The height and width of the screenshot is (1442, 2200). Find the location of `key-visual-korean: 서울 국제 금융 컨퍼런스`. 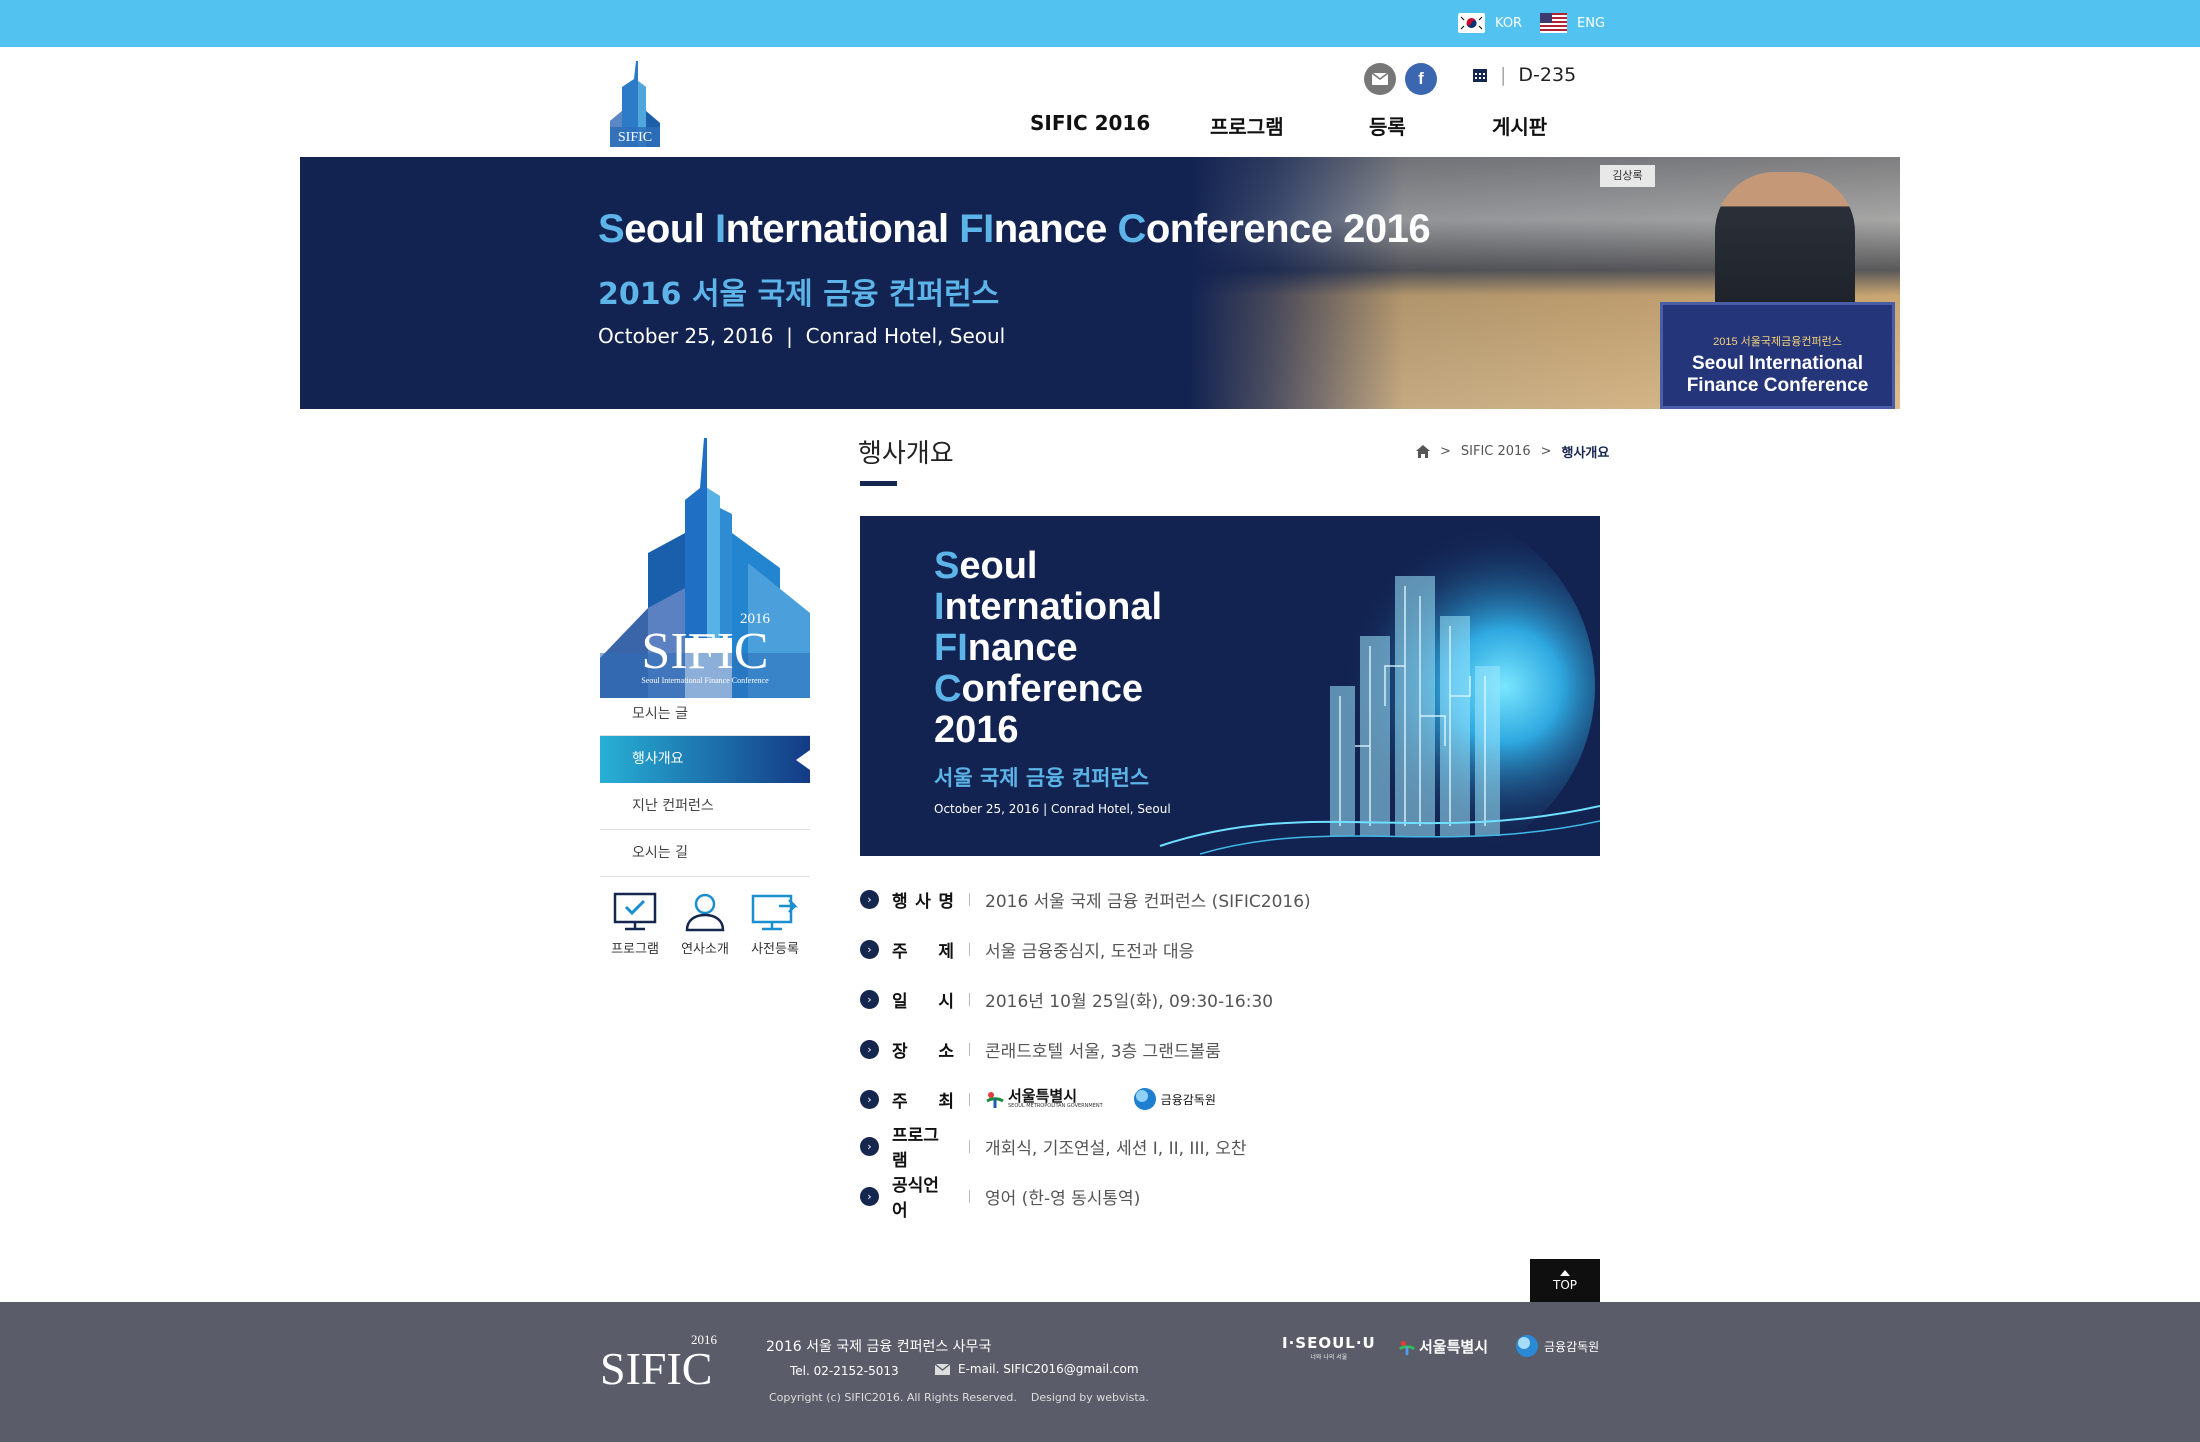

key-visual-korean: 서울 국제 금융 컨퍼런스 is located at coordinates (1042, 778).